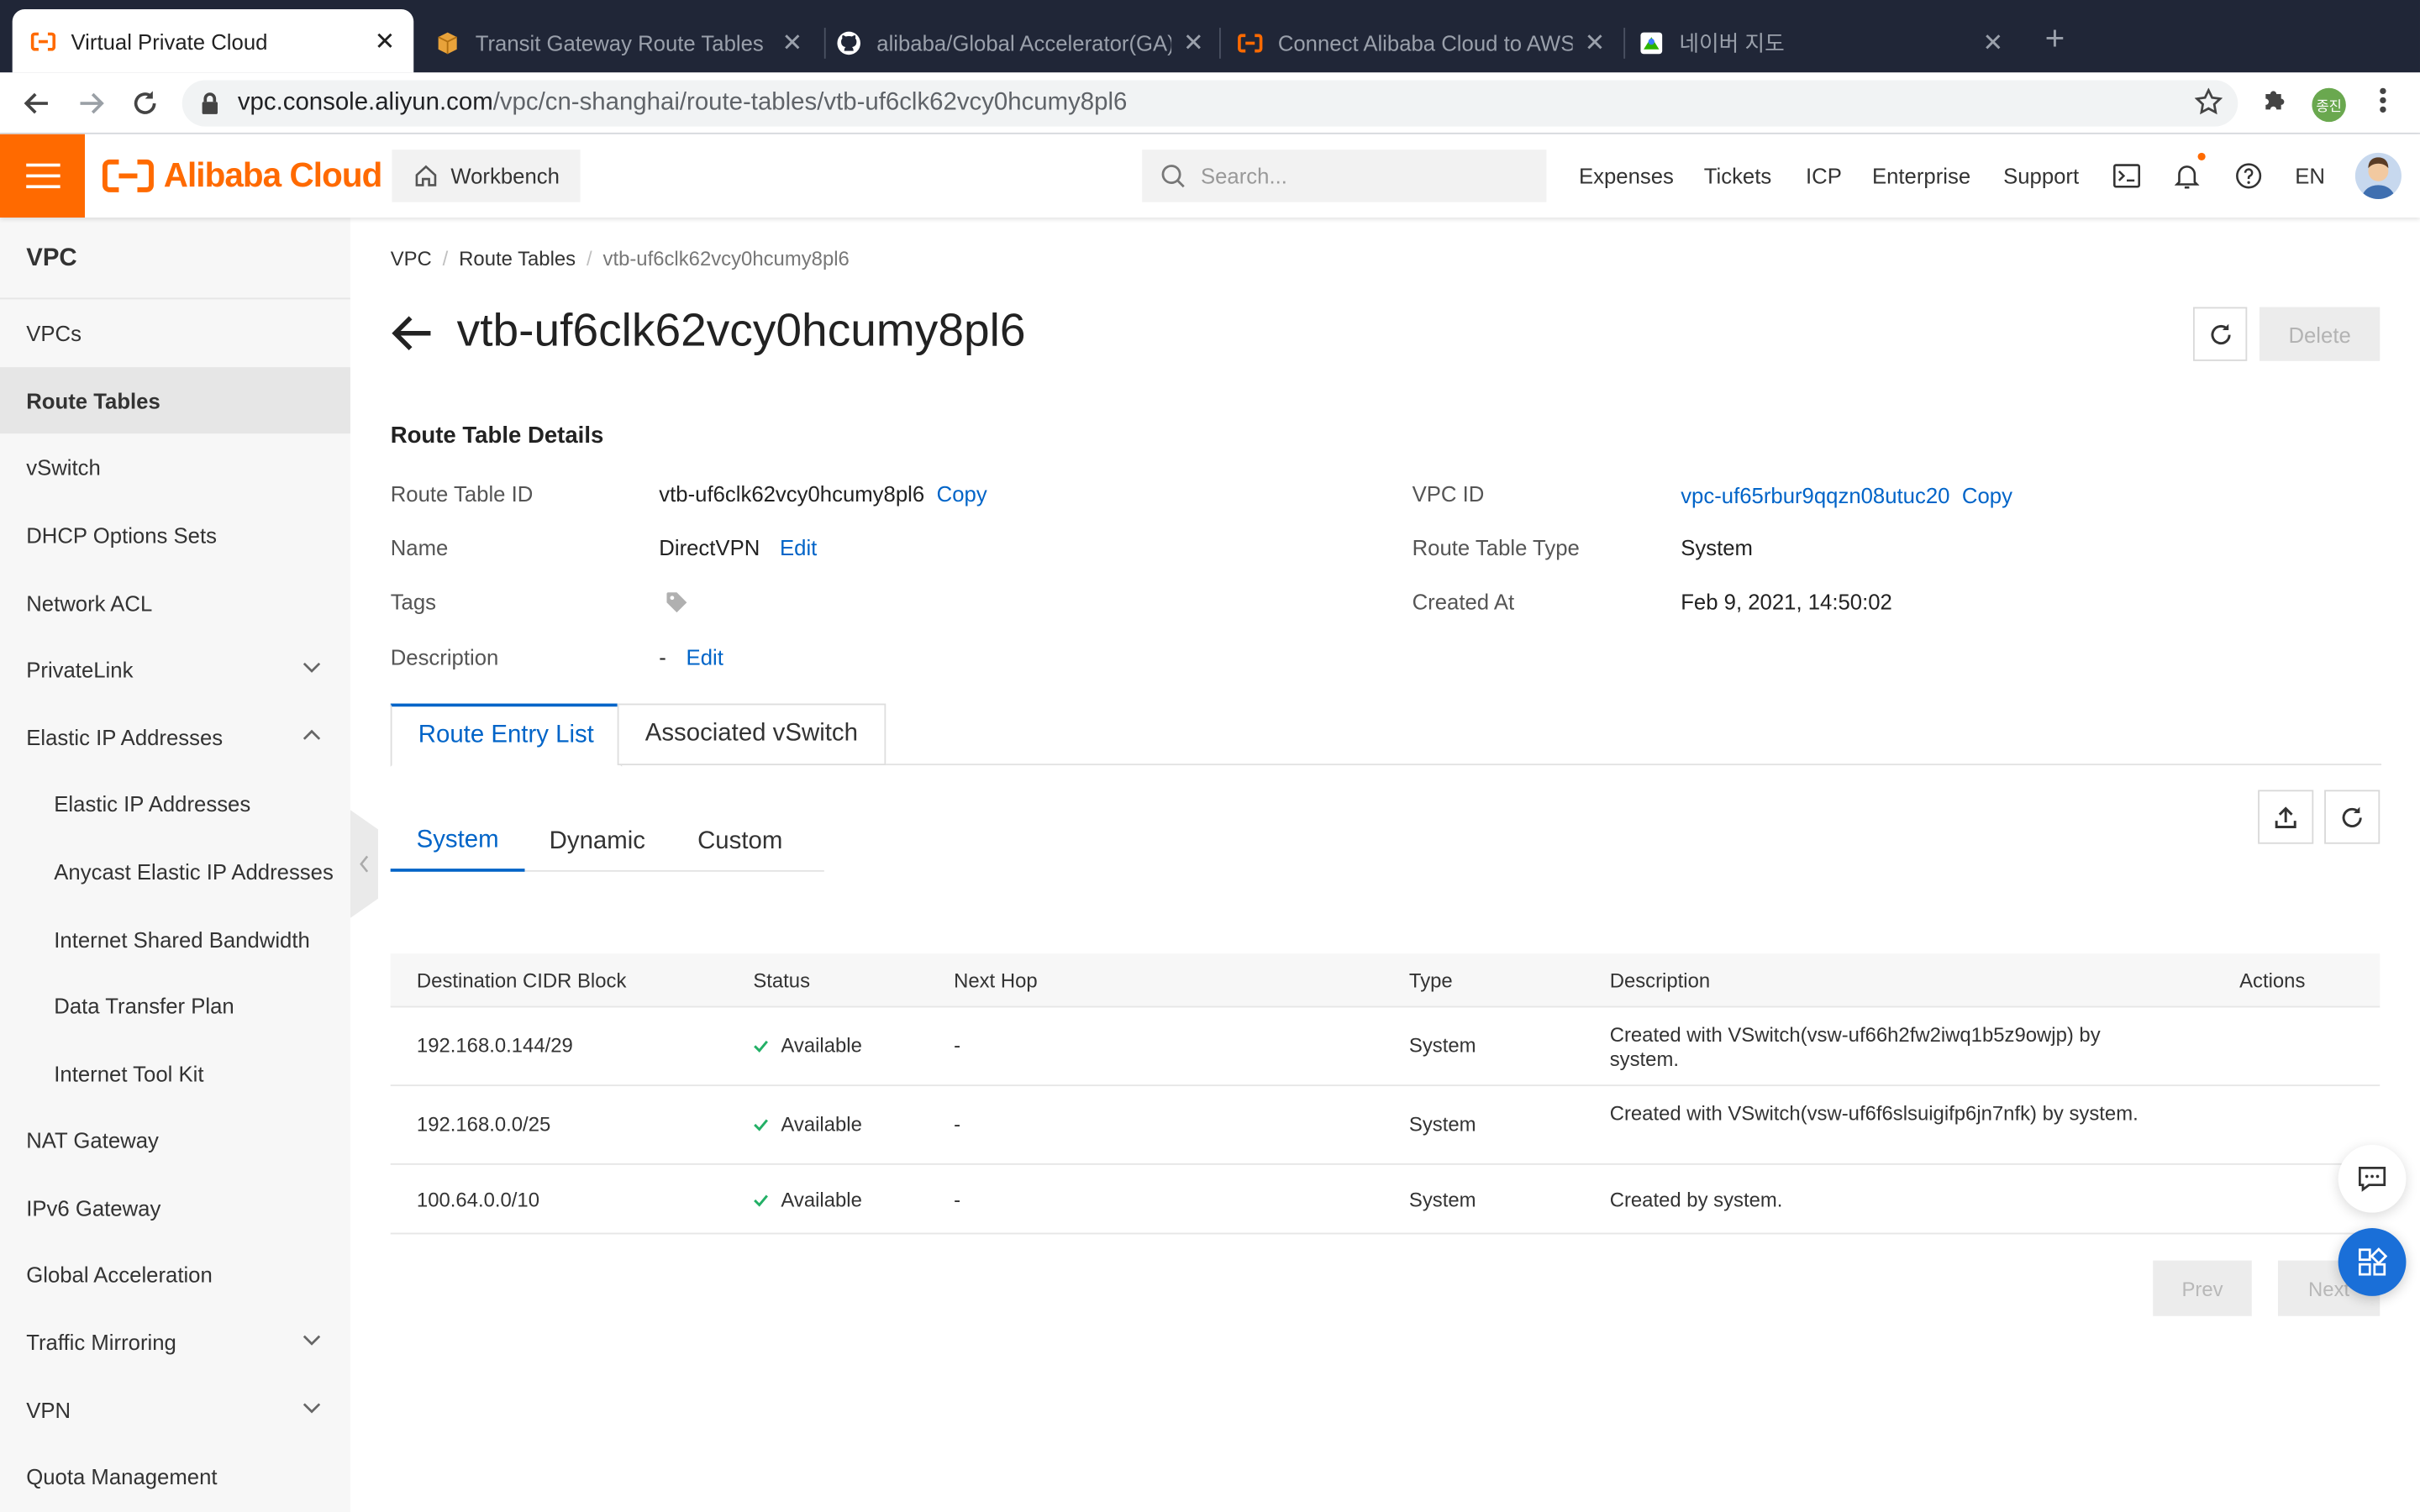  What do you see at coordinates (175, 400) in the screenshot?
I see `sidebar-item-route-tables: Route Tables` at bounding box center [175, 400].